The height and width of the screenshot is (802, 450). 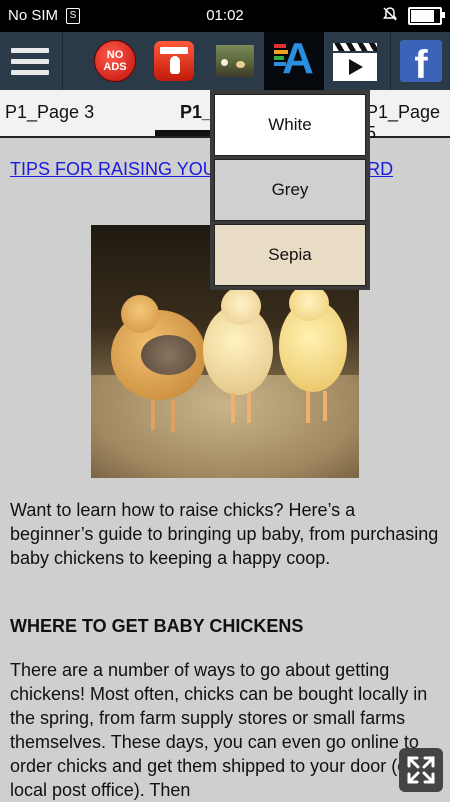 I want to click on theme-option-white: White, so click(x=290, y=125).